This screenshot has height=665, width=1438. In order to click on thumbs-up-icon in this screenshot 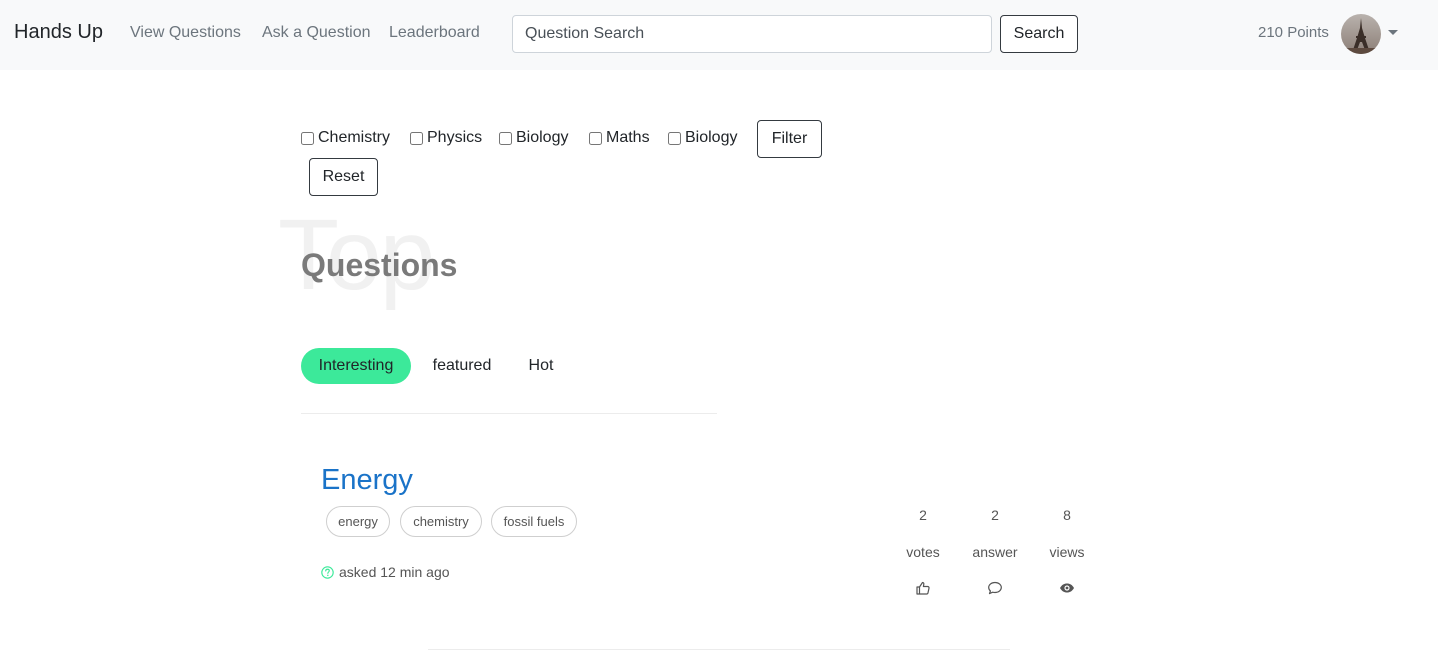, I will do `click(923, 588)`.